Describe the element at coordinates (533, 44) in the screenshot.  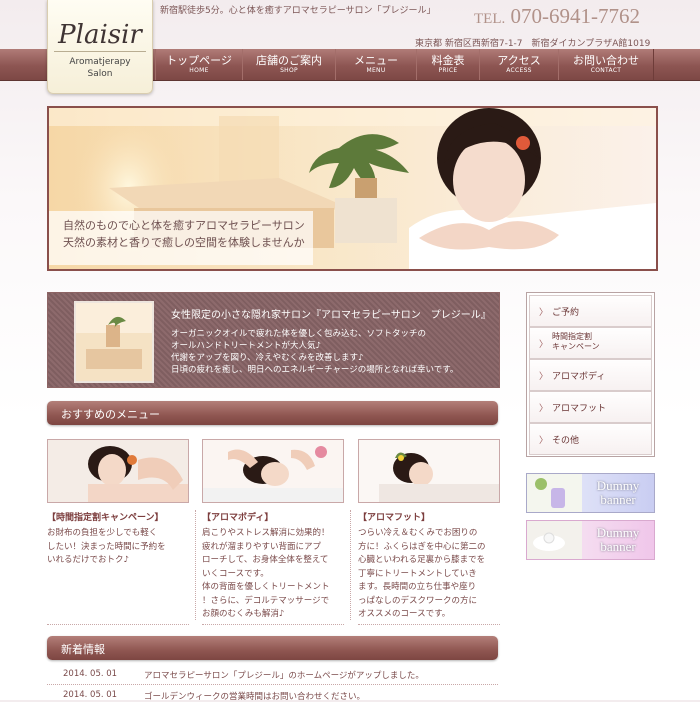
I see `address: 東京都 新宿区西新宿7-1-7 新宿ダイカンプラザA館1019` at that location.